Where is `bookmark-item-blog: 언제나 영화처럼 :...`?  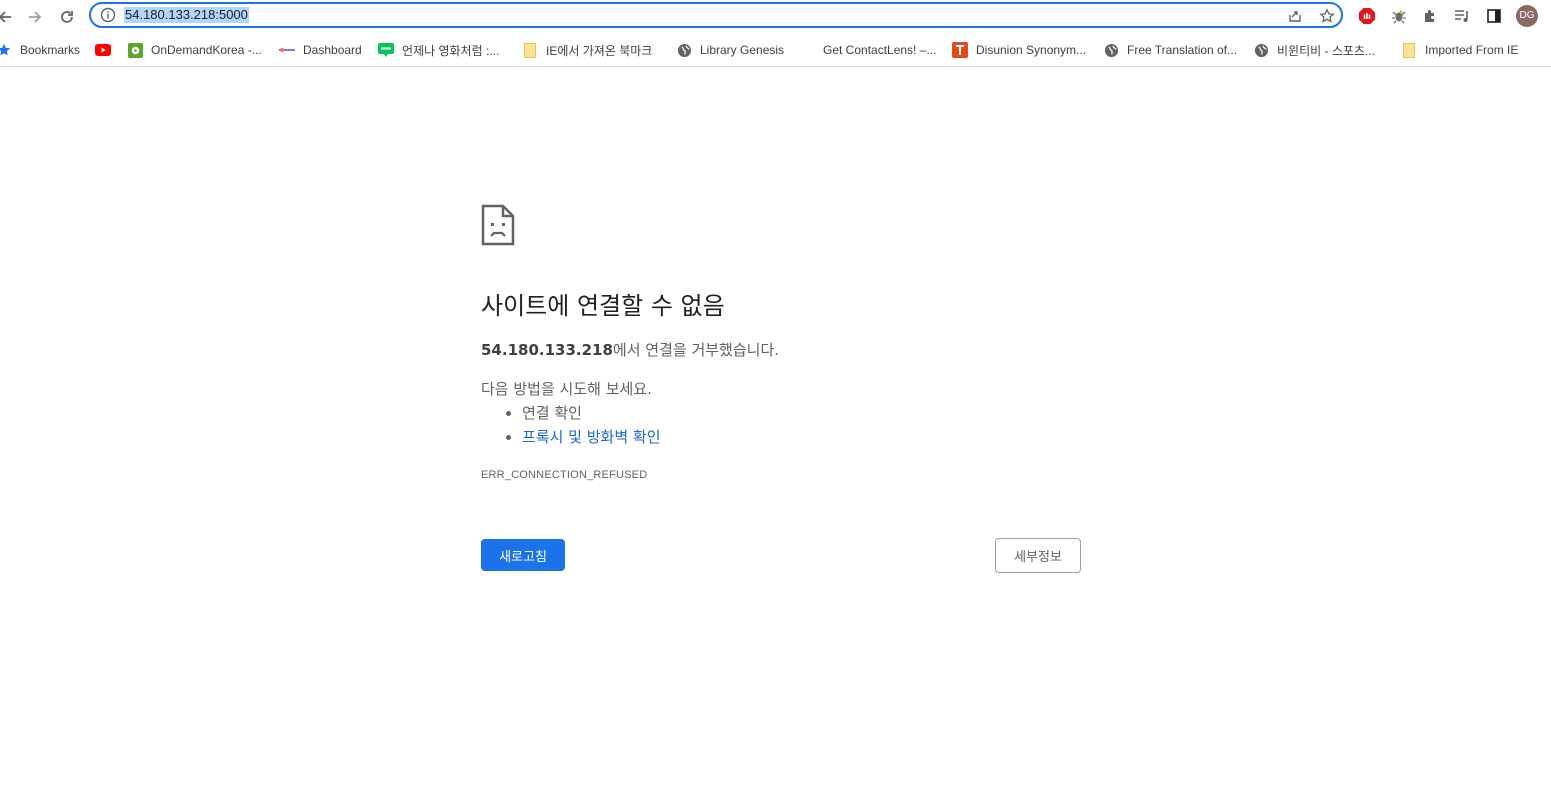
bookmark-item-blog: 언제나 영화처럼 :... is located at coordinates (438, 50).